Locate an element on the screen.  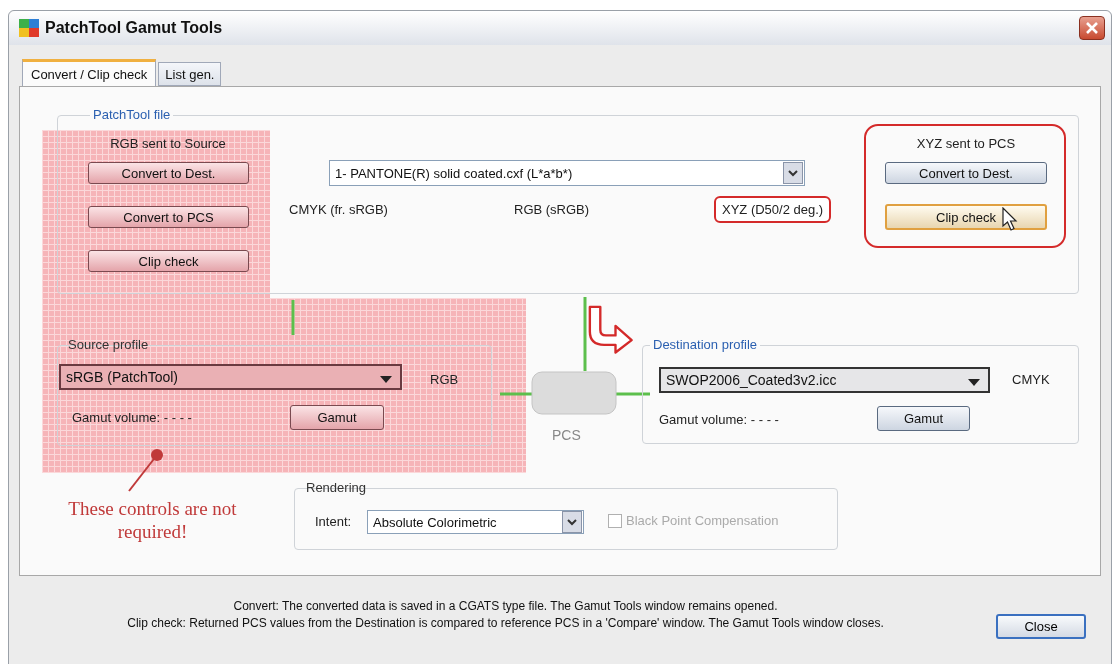
color-space-label: CMYK (fr. sRGB) is located at coordinates (338, 209).